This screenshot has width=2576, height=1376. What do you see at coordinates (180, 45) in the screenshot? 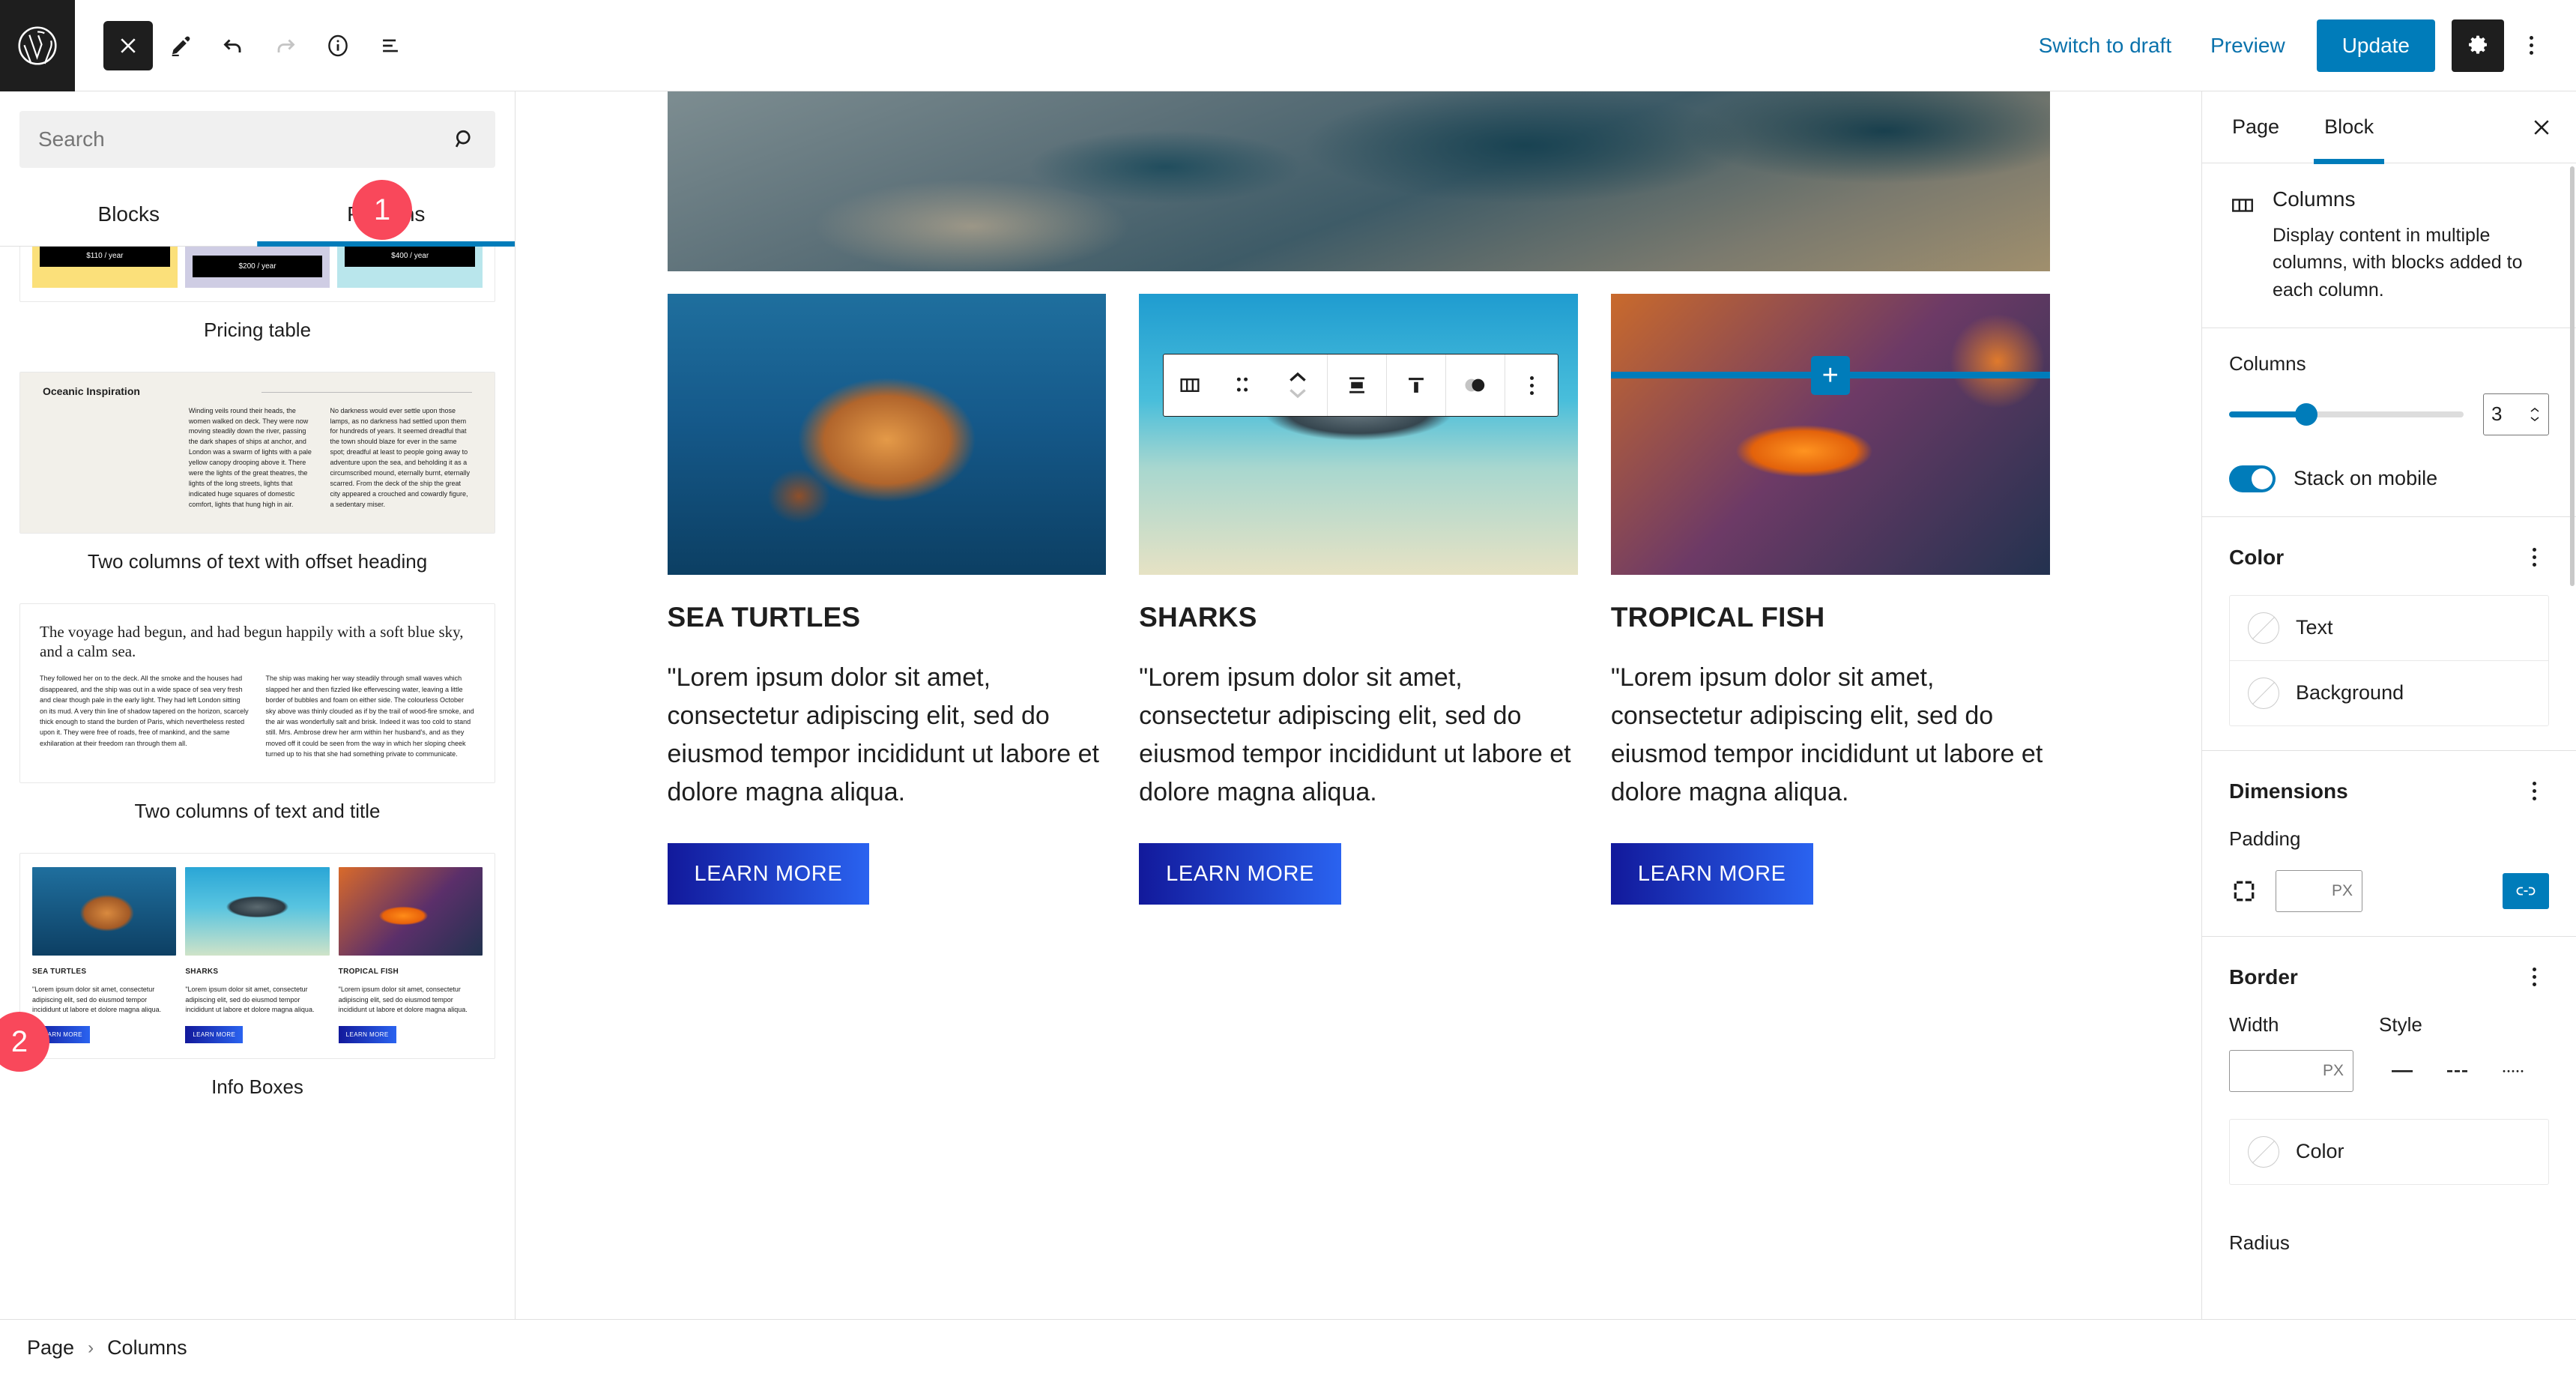
I see `edit-mode-button` at bounding box center [180, 45].